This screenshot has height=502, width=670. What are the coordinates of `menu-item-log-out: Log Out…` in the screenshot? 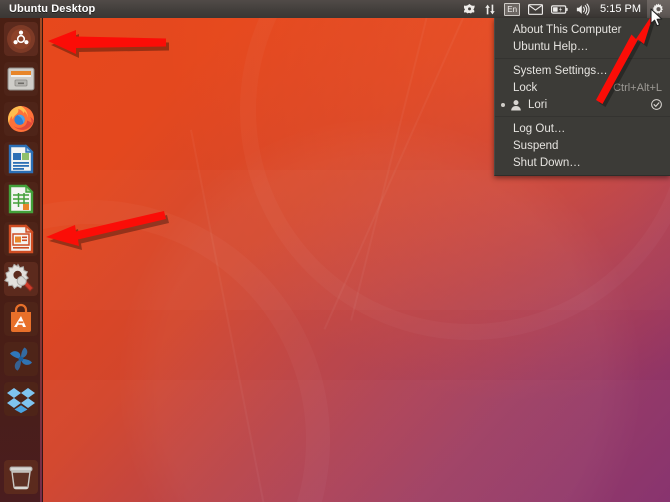 It's located at (582, 128).